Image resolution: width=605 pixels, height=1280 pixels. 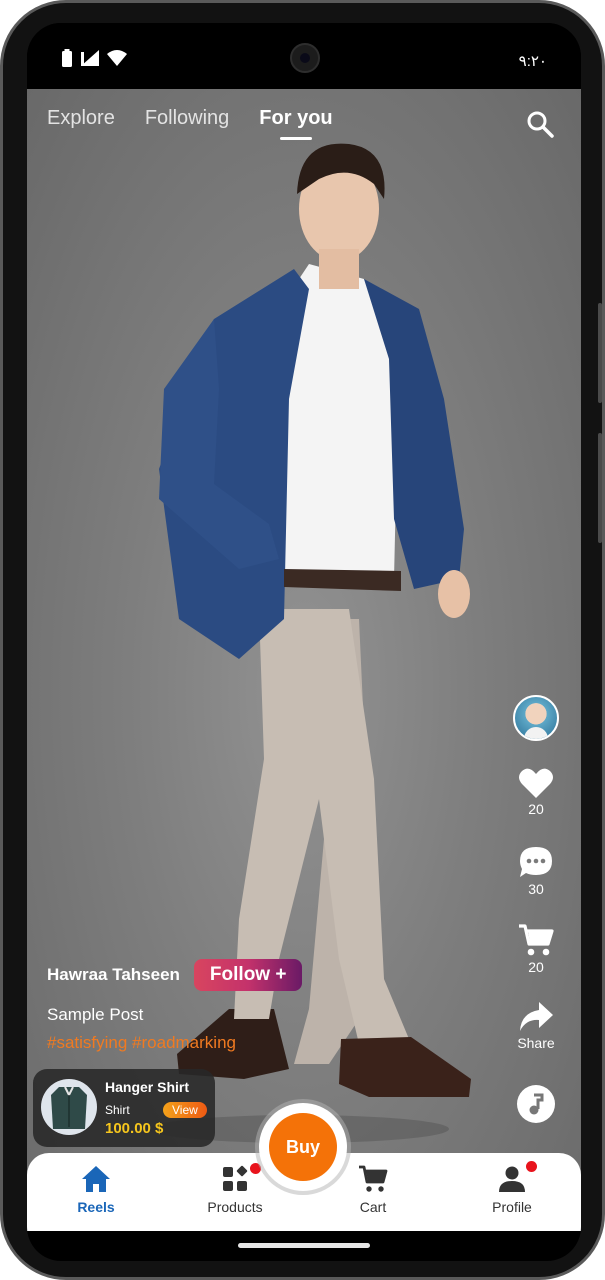 I want to click on home-icon, so click(x=96, y=1179).